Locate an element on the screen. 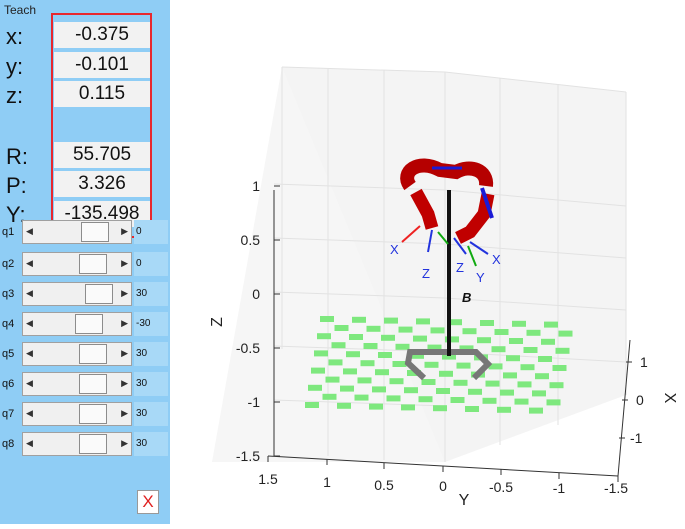 This screenshot has width=685, height=529. close-button: X is located at coordinates (148, 502).